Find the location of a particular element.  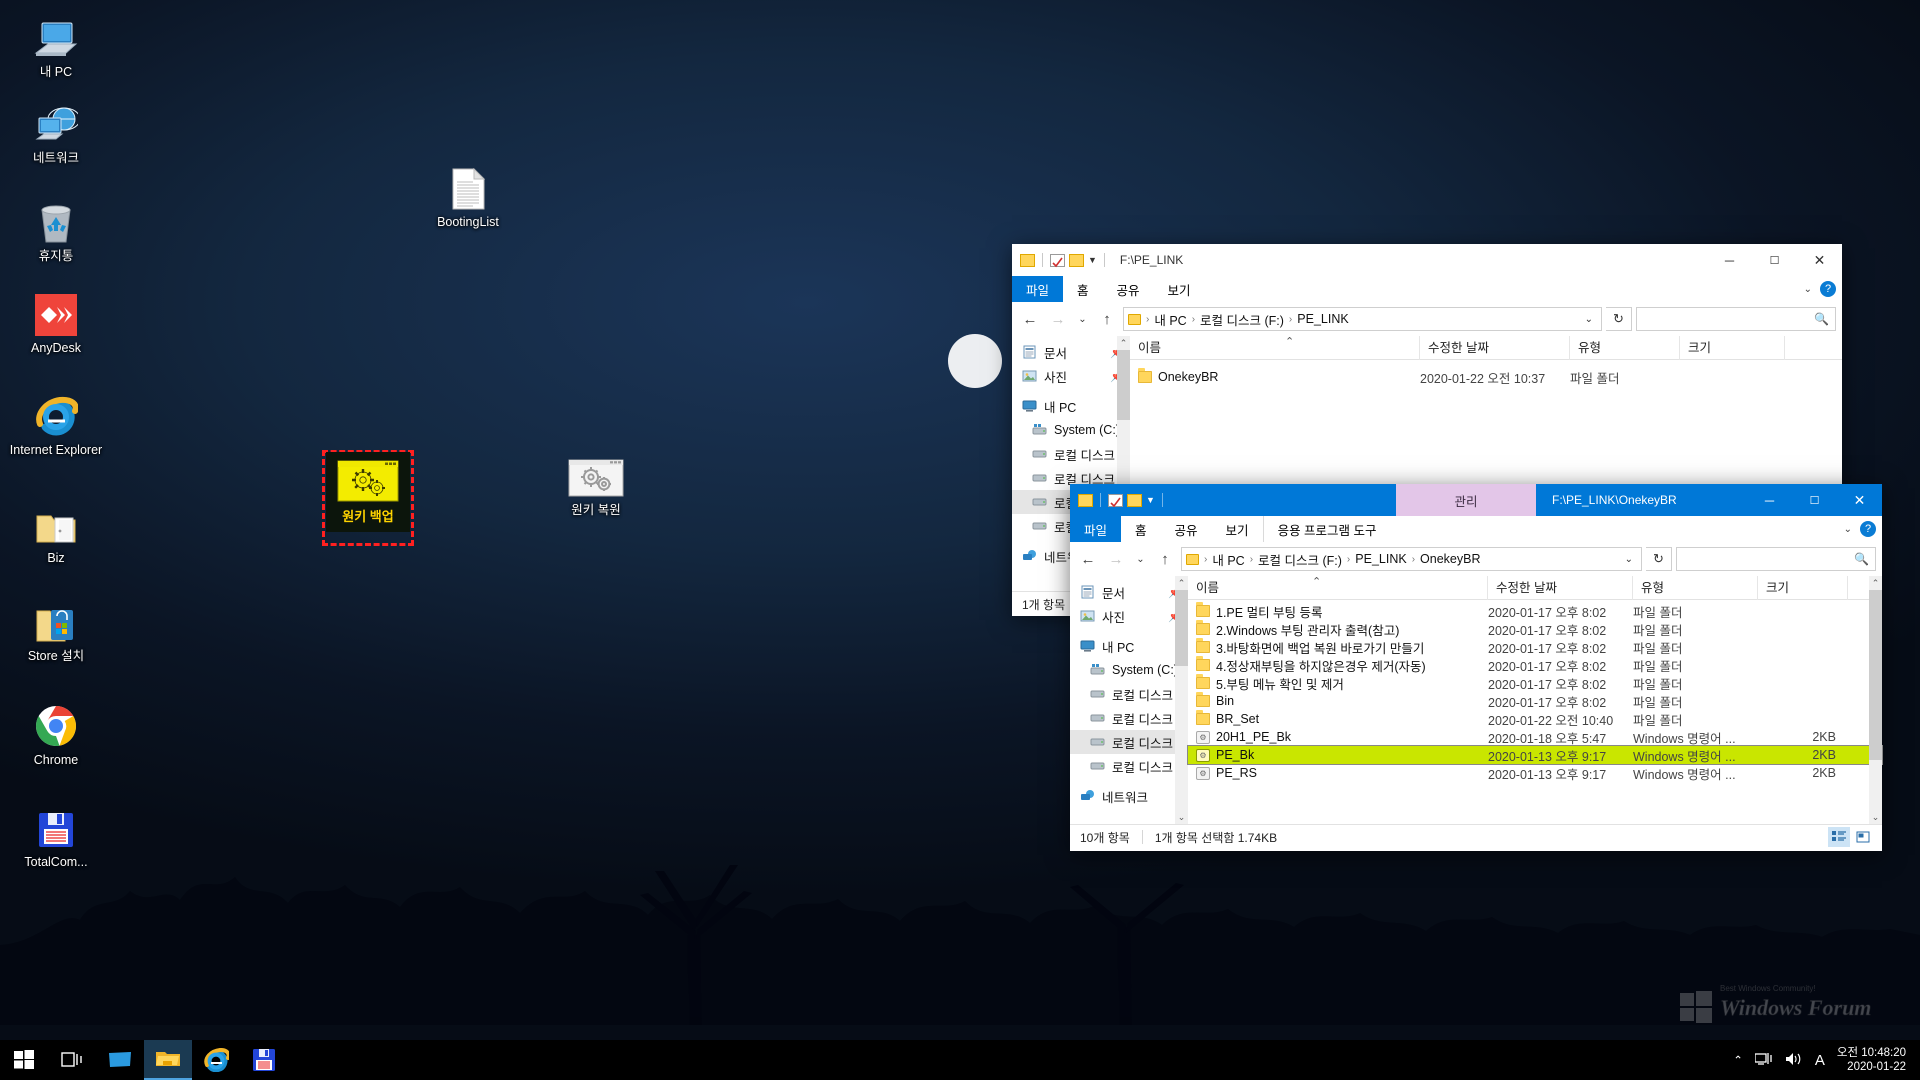

clock: 오전 10:48:20 2020-01-22 is located at coordinates (1871, 1060).